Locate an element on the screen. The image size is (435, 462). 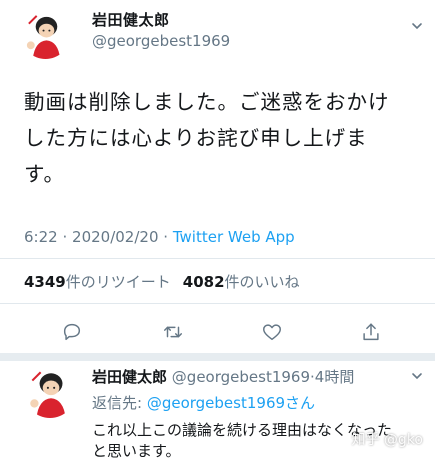
share-icon is located at coordinates (371, 332).